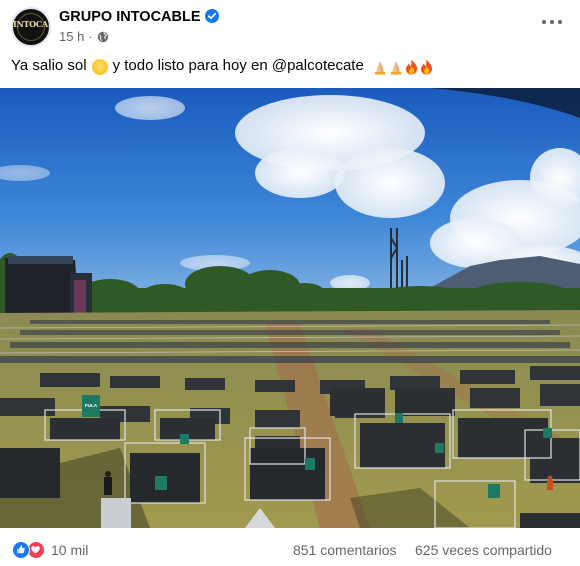 Image resolution: width=580 pixels, height=566 pixels. What do you see at coordinates (99, 66) in the screenshot?
I see `sun-emoji-icon` at bounding box center [99, 66].